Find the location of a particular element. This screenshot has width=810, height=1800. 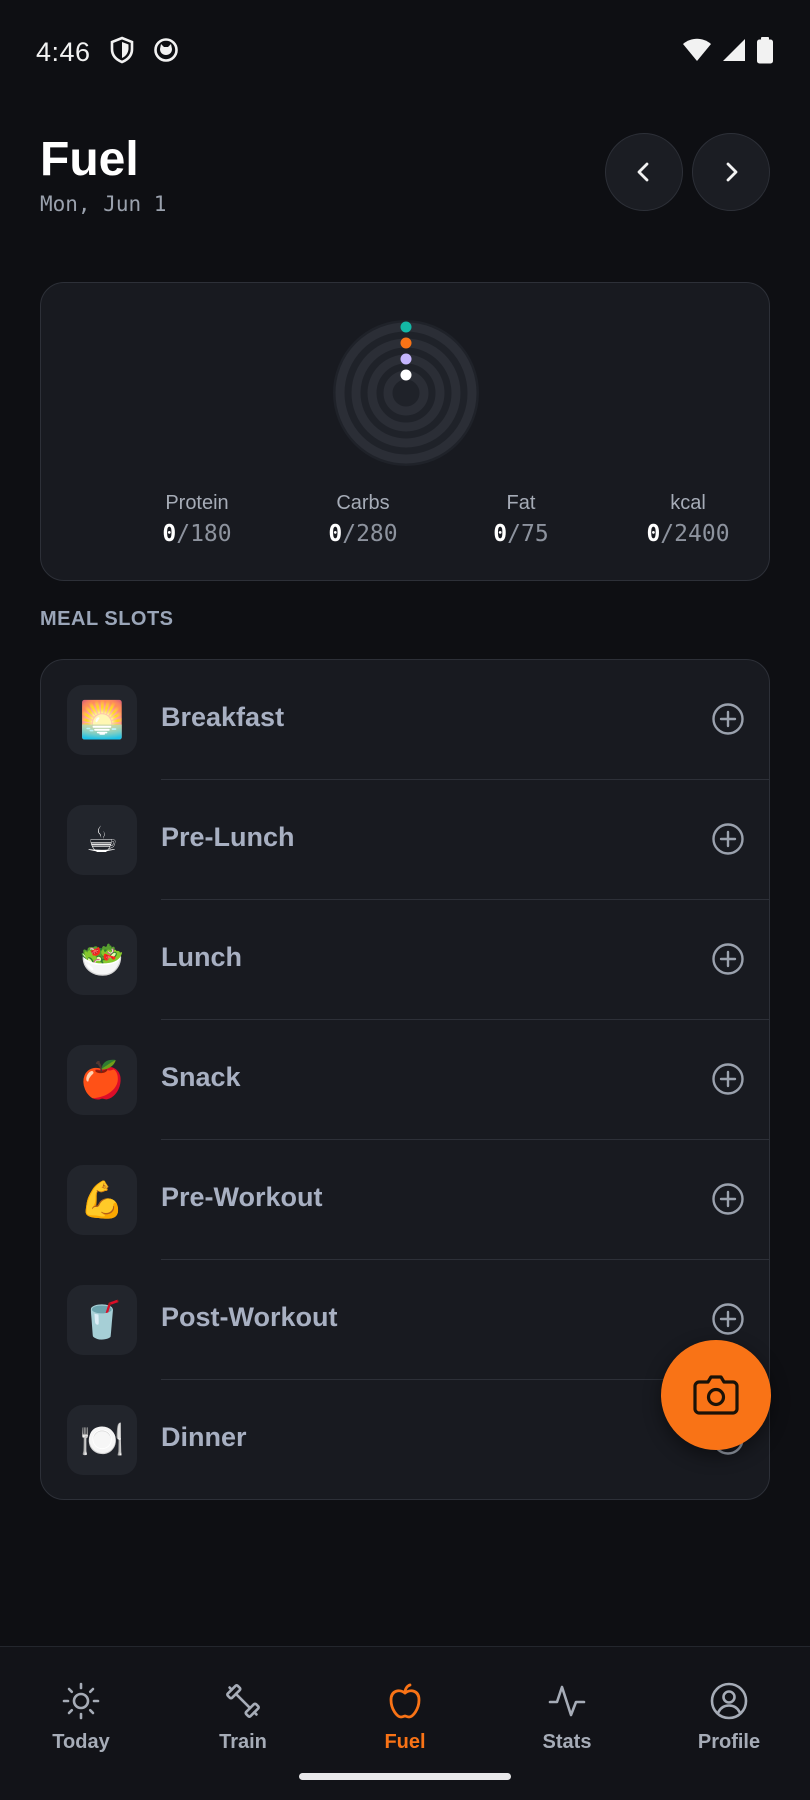

macro-kcal: kcal 0/2400 is located at coordinates (688, 519).